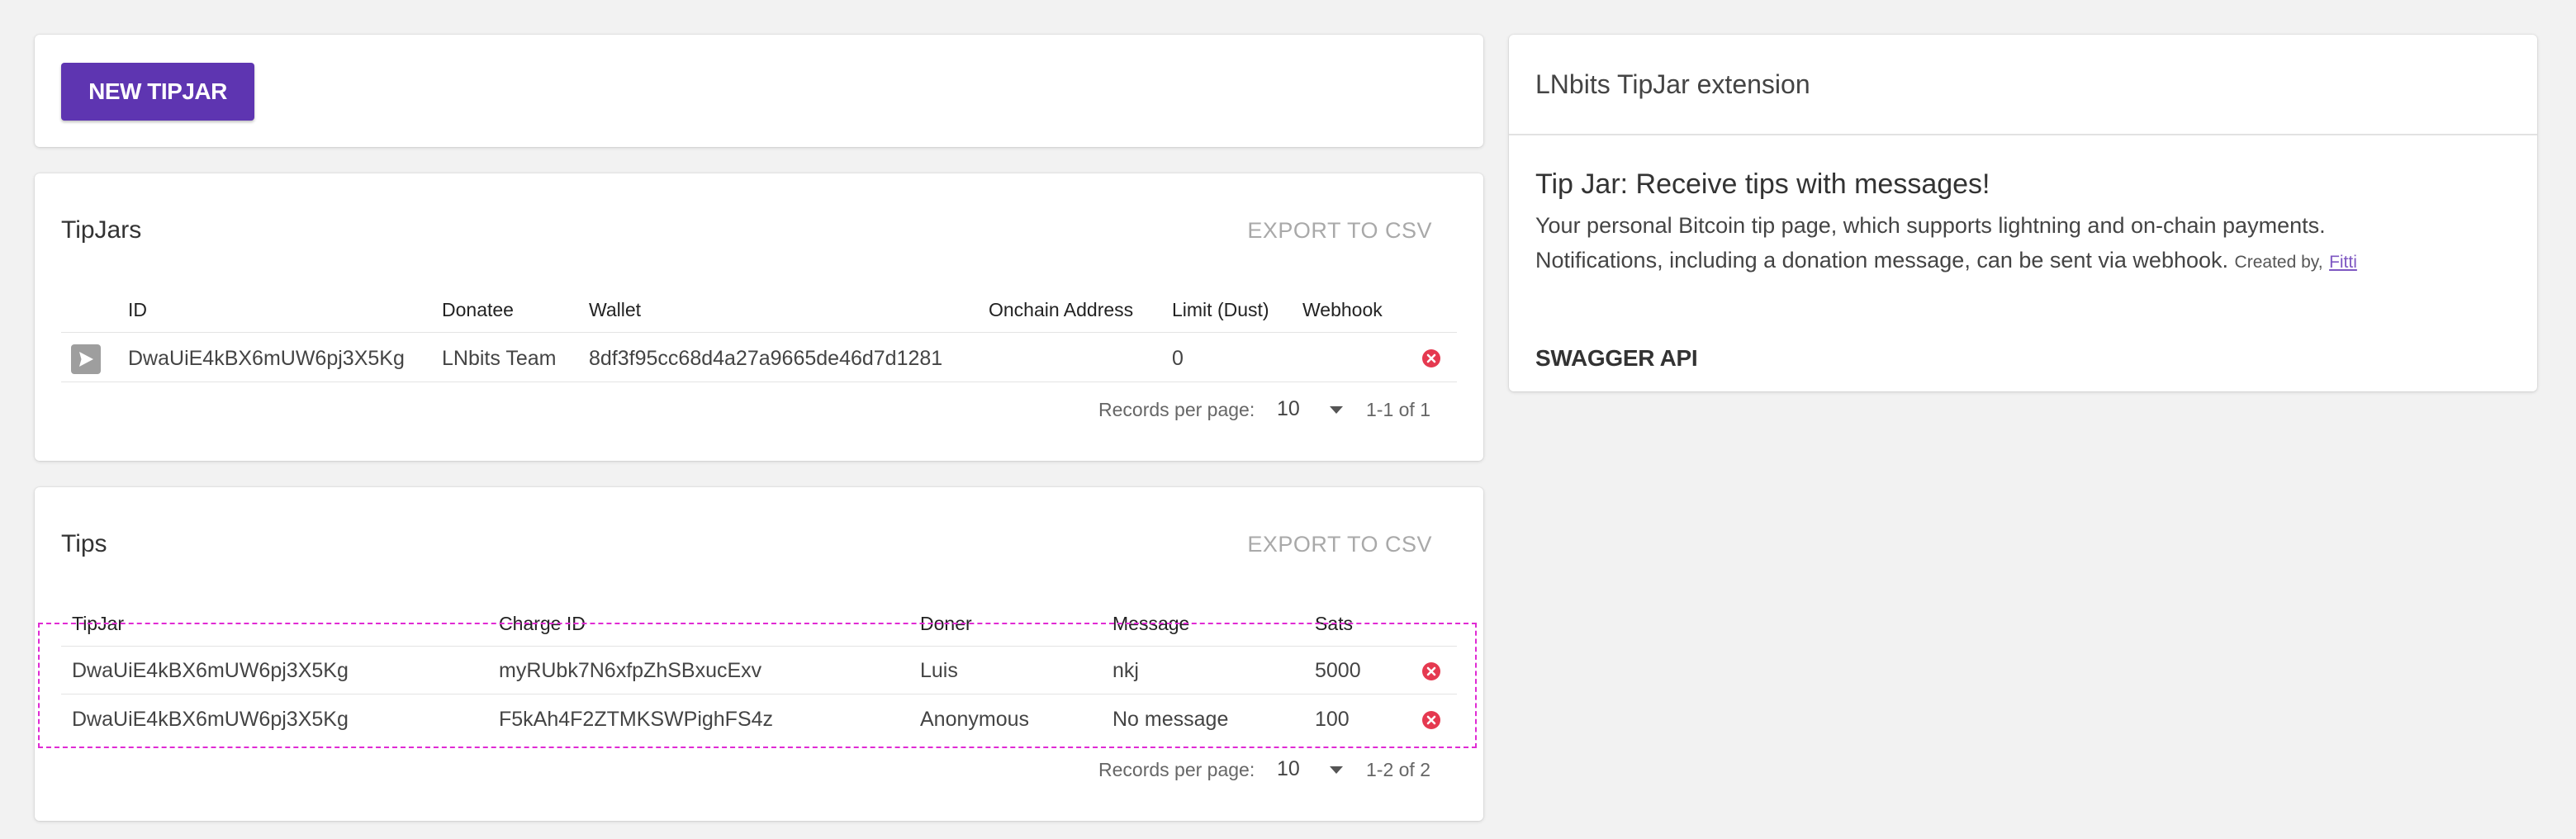 This screenshot has width=2576, height=839. Describe the element at coordinates (1398, 769) in the screenshot. I see `pagination-range: 1-2 of 2` at that location.